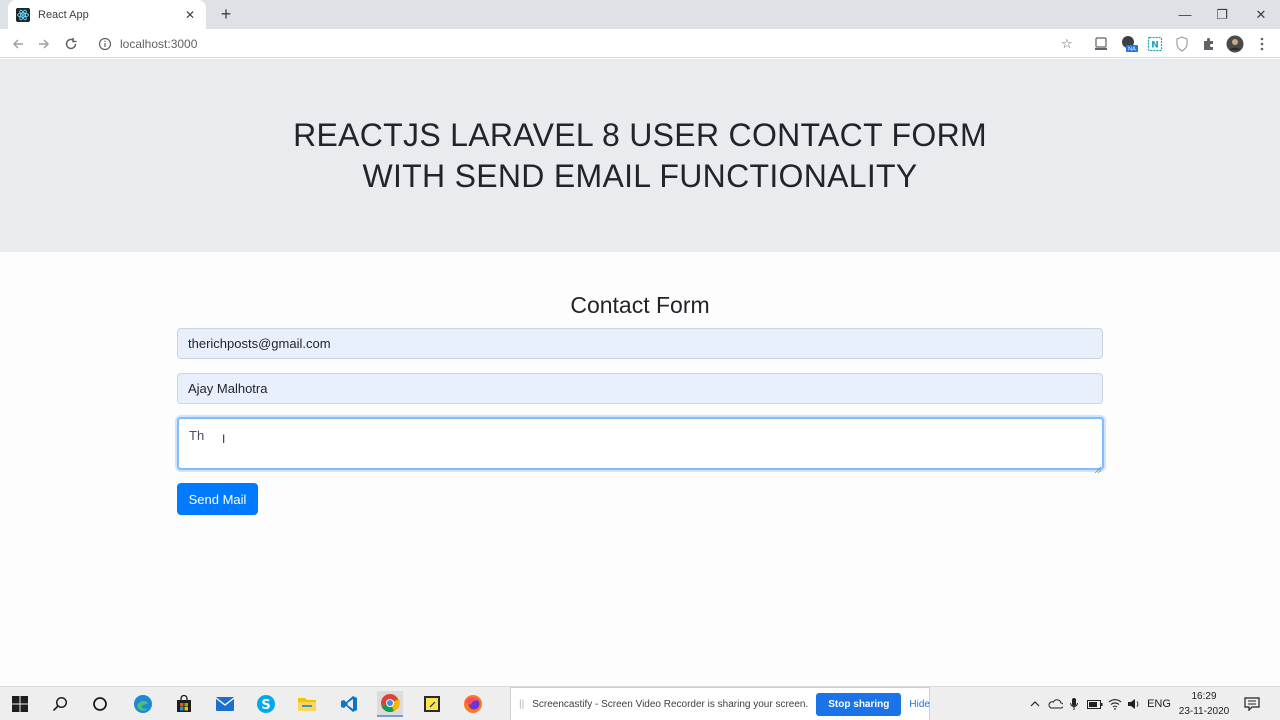 This screenshot has width=1280, height=720. I want to click on address-bar: localhost:3000, so click(588, 44).